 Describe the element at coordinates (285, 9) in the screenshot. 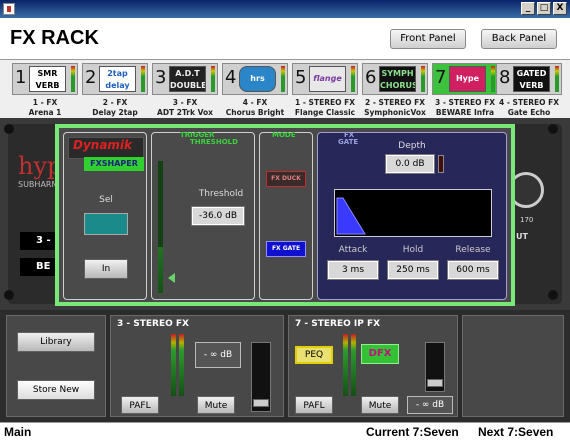

I see `window-titlebar: _ □ X` at that location.